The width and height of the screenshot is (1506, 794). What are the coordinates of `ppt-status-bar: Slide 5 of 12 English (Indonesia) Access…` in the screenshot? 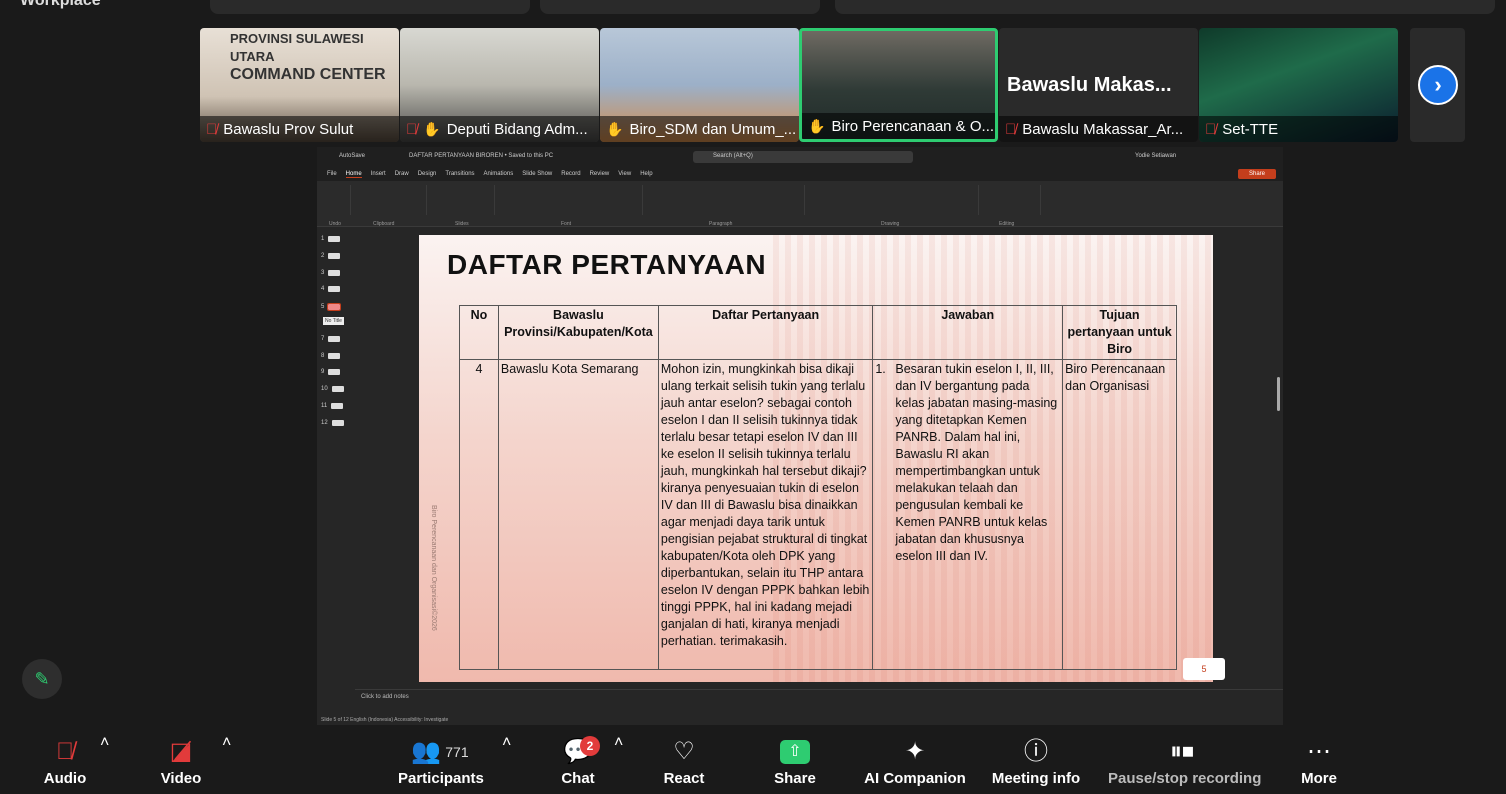 It's located at (385, 720).